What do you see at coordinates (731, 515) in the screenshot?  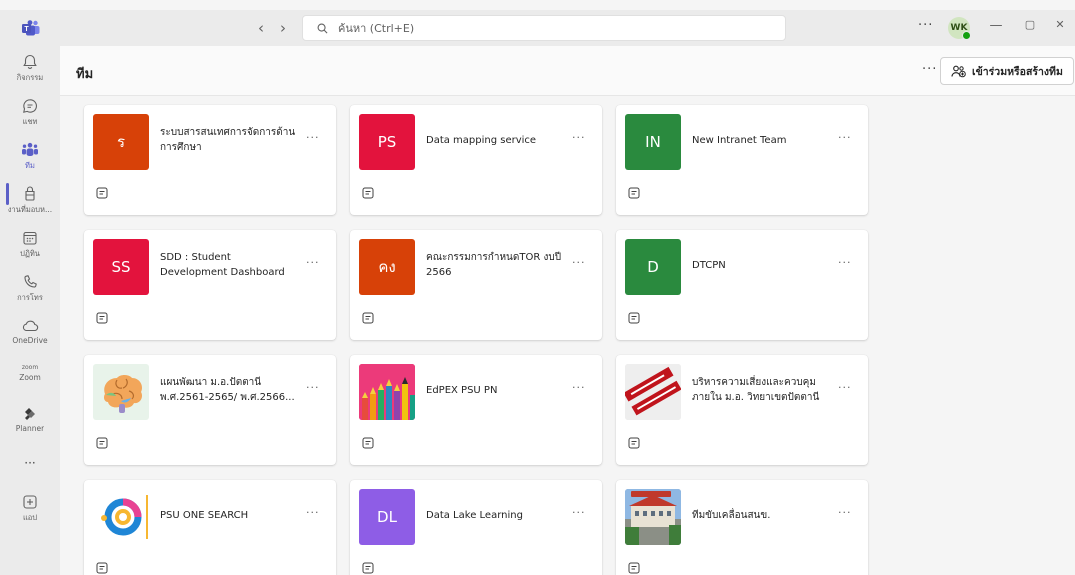 I see `team-name: ทีมขับเคลื่อนสนข.` at bounding box center [731, 515].